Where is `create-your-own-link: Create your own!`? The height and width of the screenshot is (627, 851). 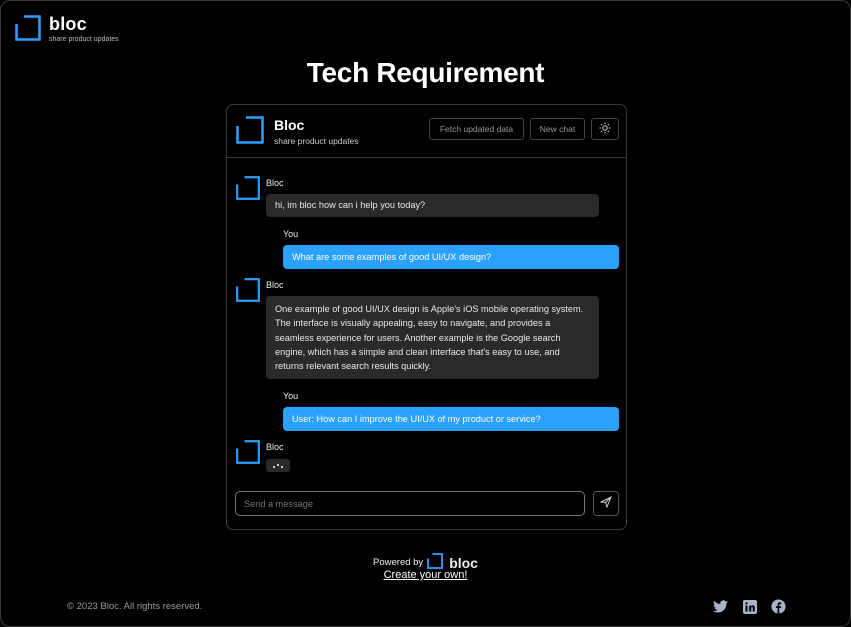 create-your-own-link: Create your own! is located at coordinates (425, 575).